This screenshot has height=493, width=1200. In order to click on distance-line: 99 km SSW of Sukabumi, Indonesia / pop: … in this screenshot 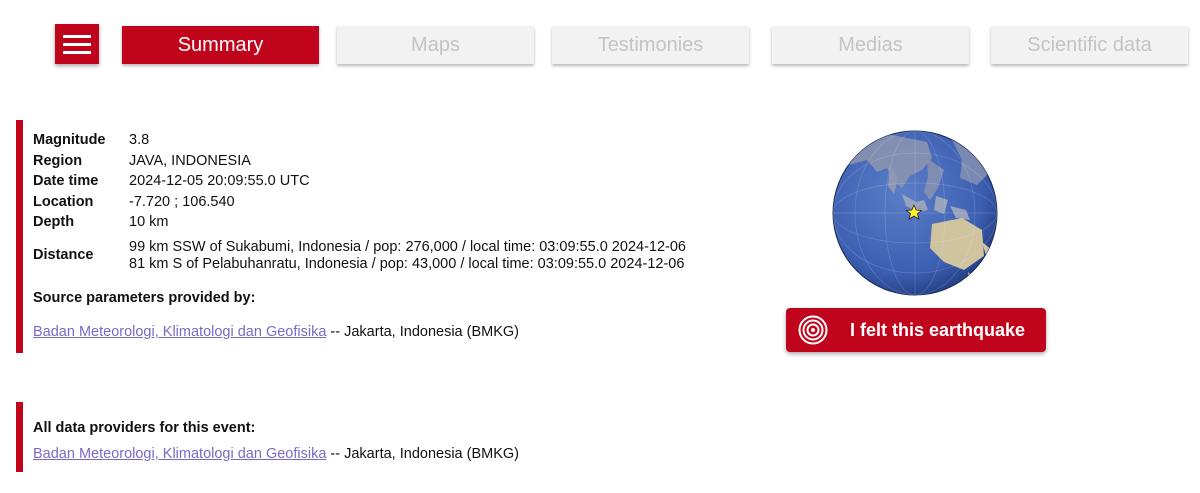, I will do `click(407, 246)`.